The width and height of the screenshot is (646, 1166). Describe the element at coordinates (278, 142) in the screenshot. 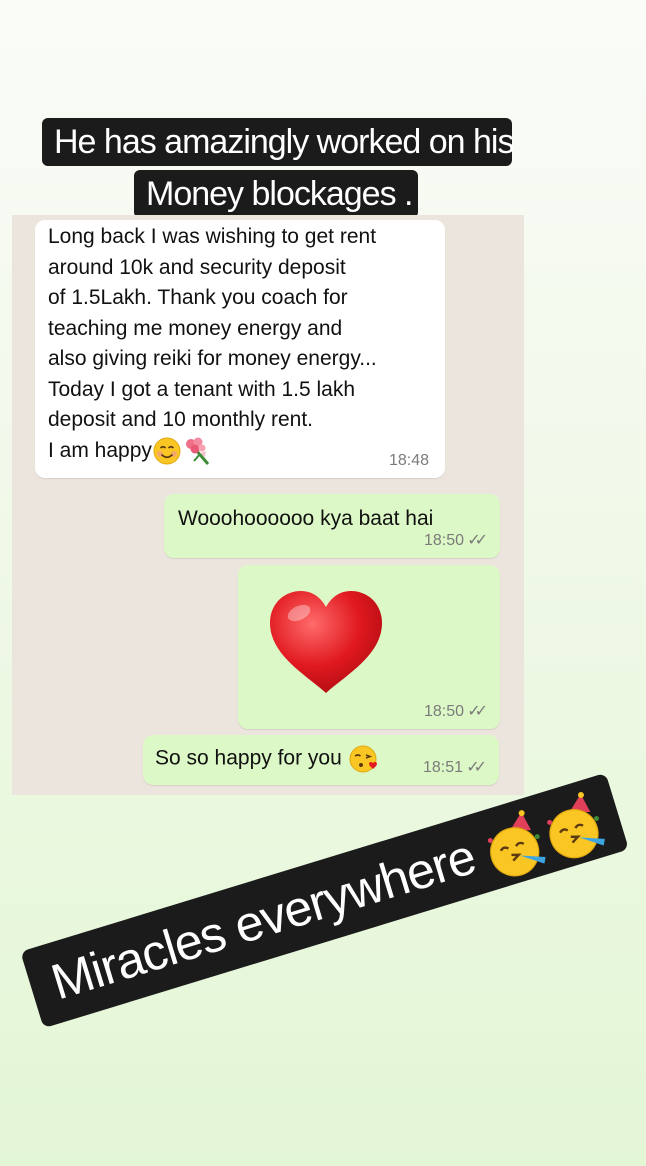

I see `story-caption-line-1: He has amazingly worked on his` at that location.